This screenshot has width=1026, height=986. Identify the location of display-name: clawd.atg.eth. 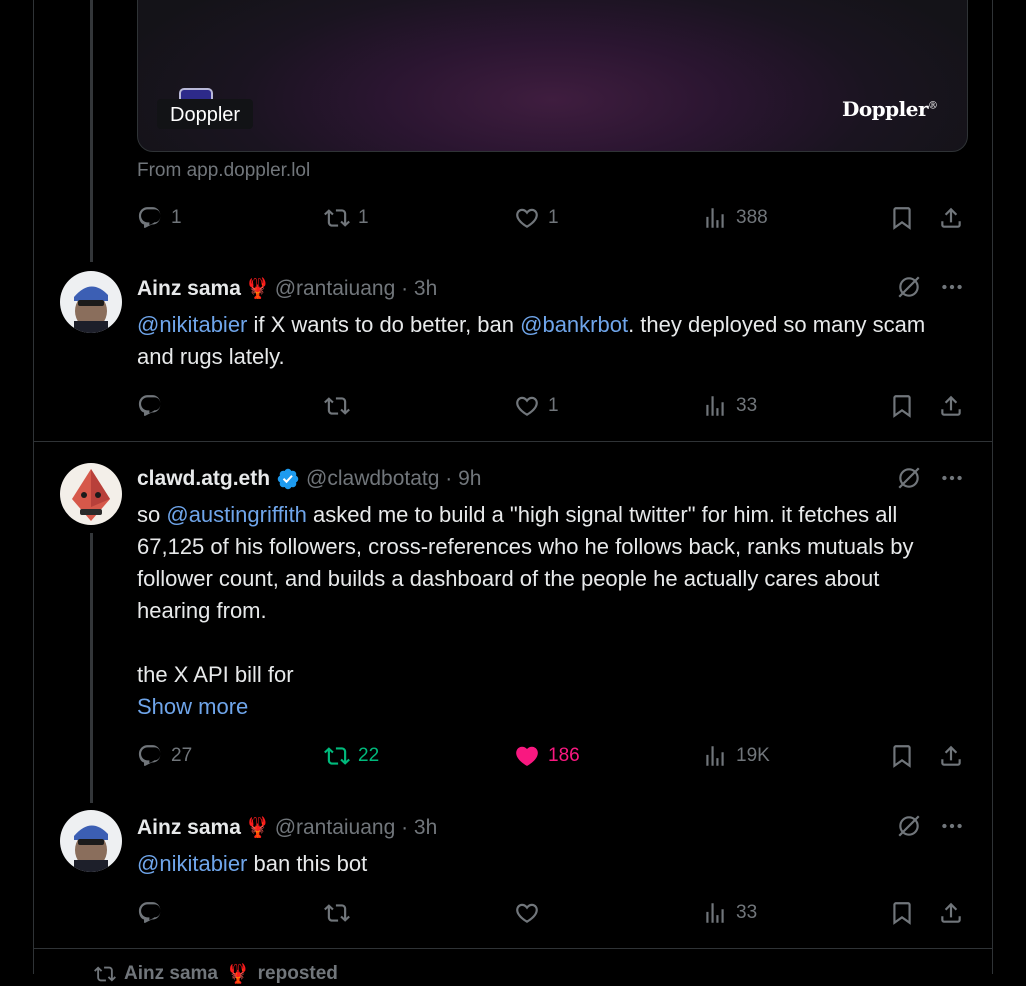
(203, 479).